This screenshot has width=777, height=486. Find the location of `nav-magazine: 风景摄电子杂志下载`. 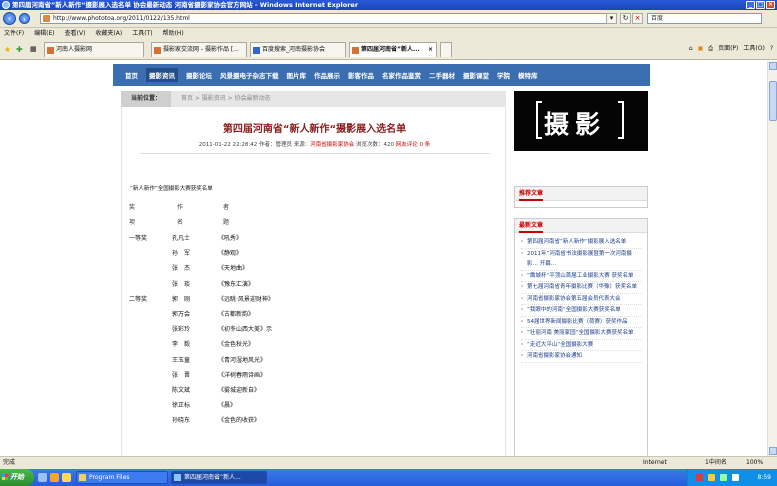

nav-magazine: 风景摄电子杂志下载 is located at coordinates (249, 75).